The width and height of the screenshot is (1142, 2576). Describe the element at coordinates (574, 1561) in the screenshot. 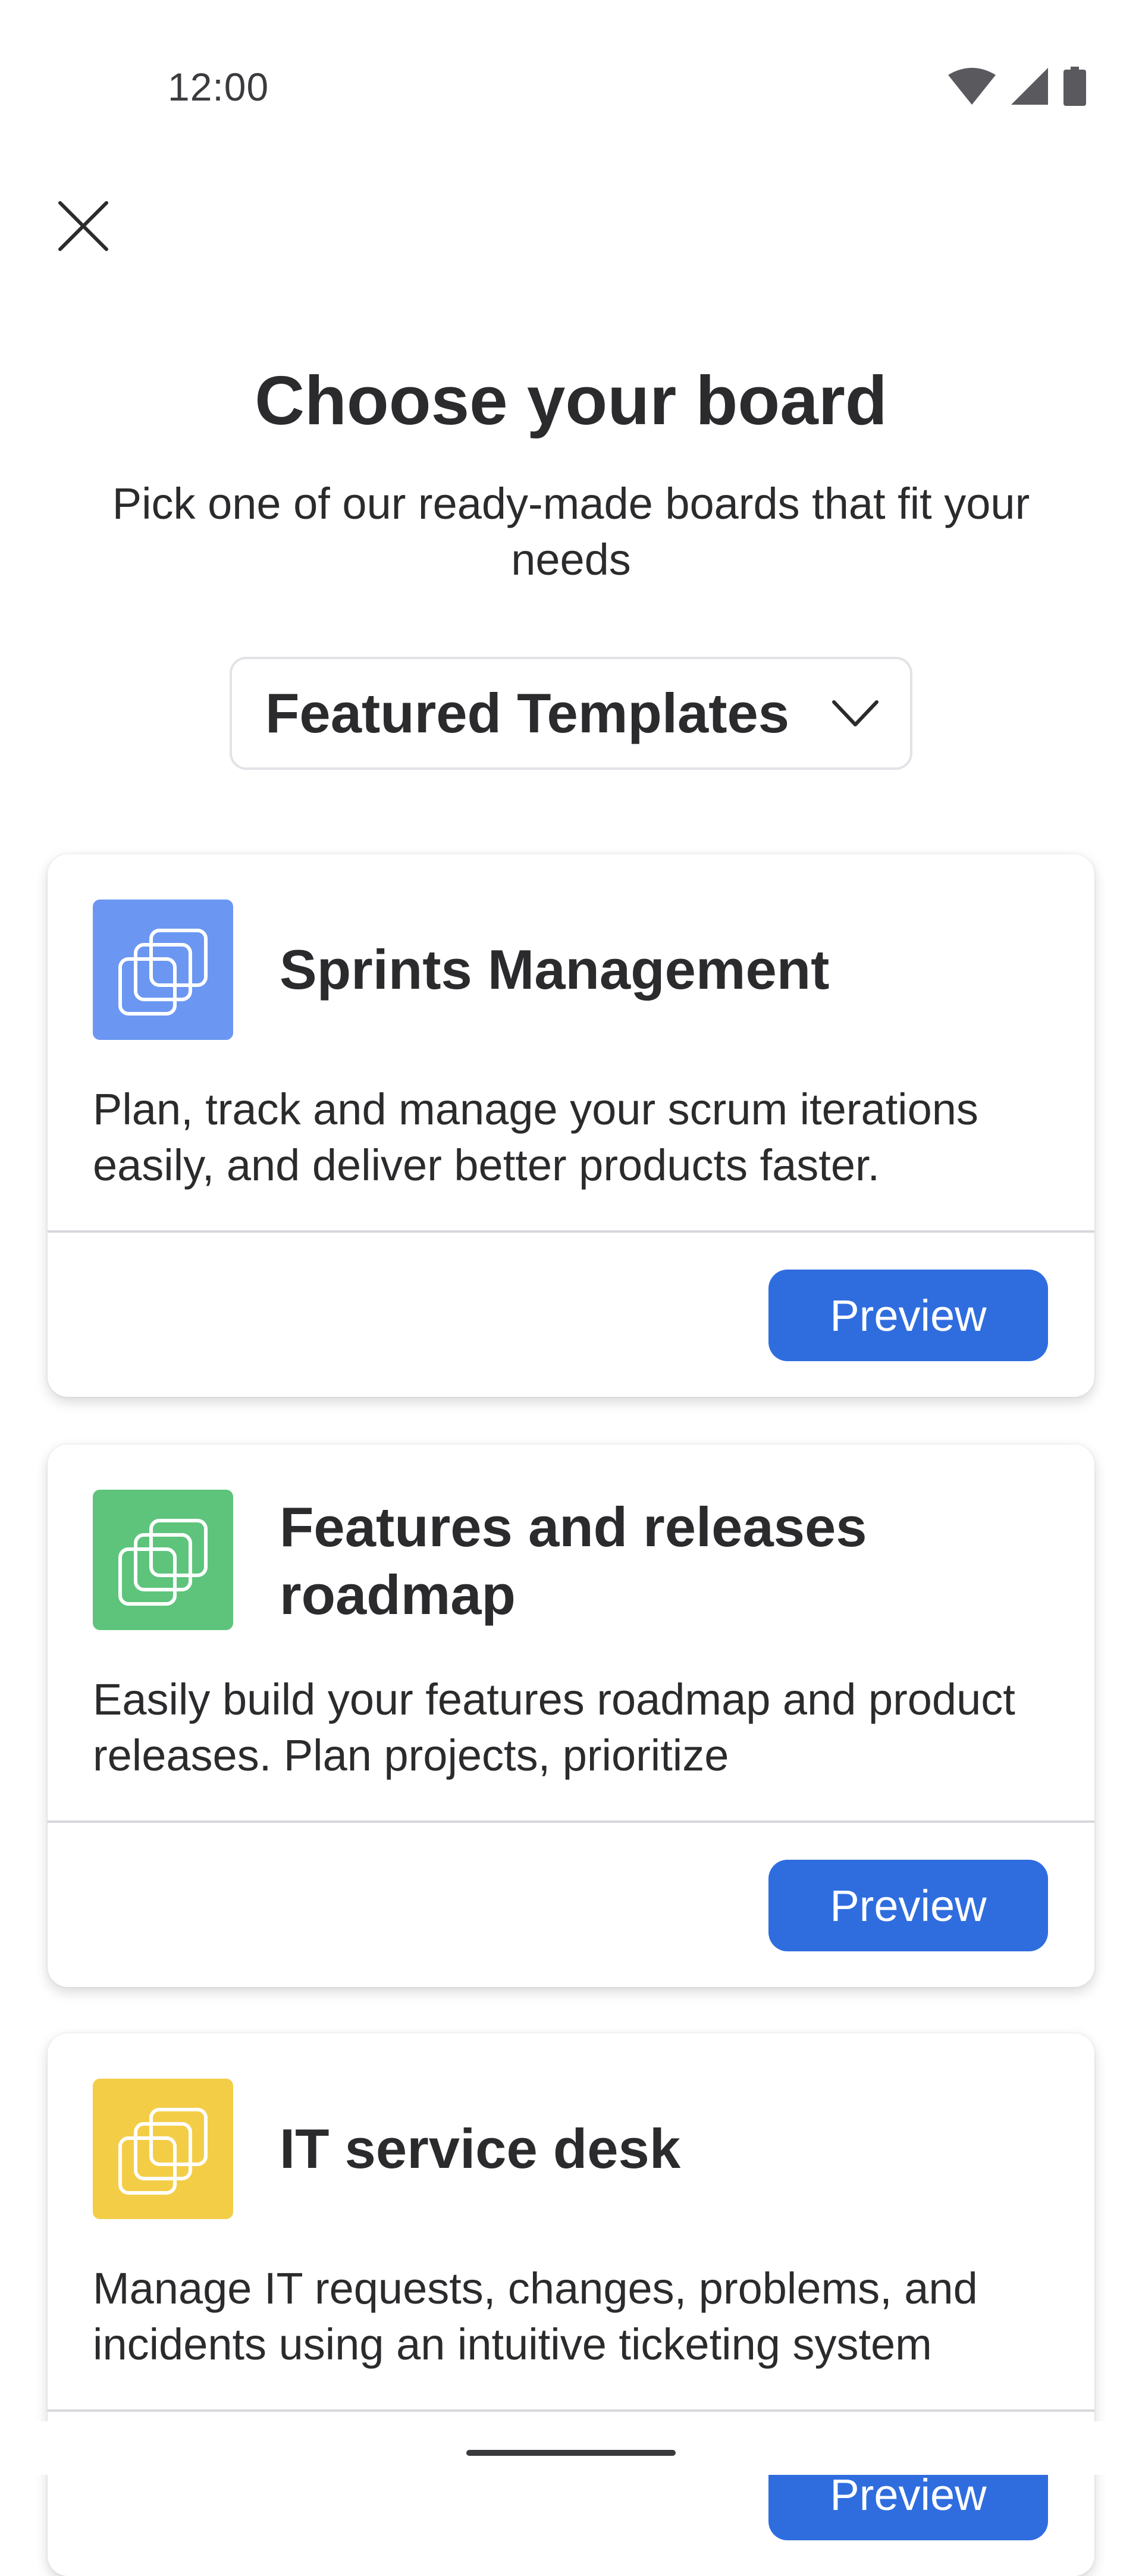

I see `template-title: Features and releases roadmap` at that location.